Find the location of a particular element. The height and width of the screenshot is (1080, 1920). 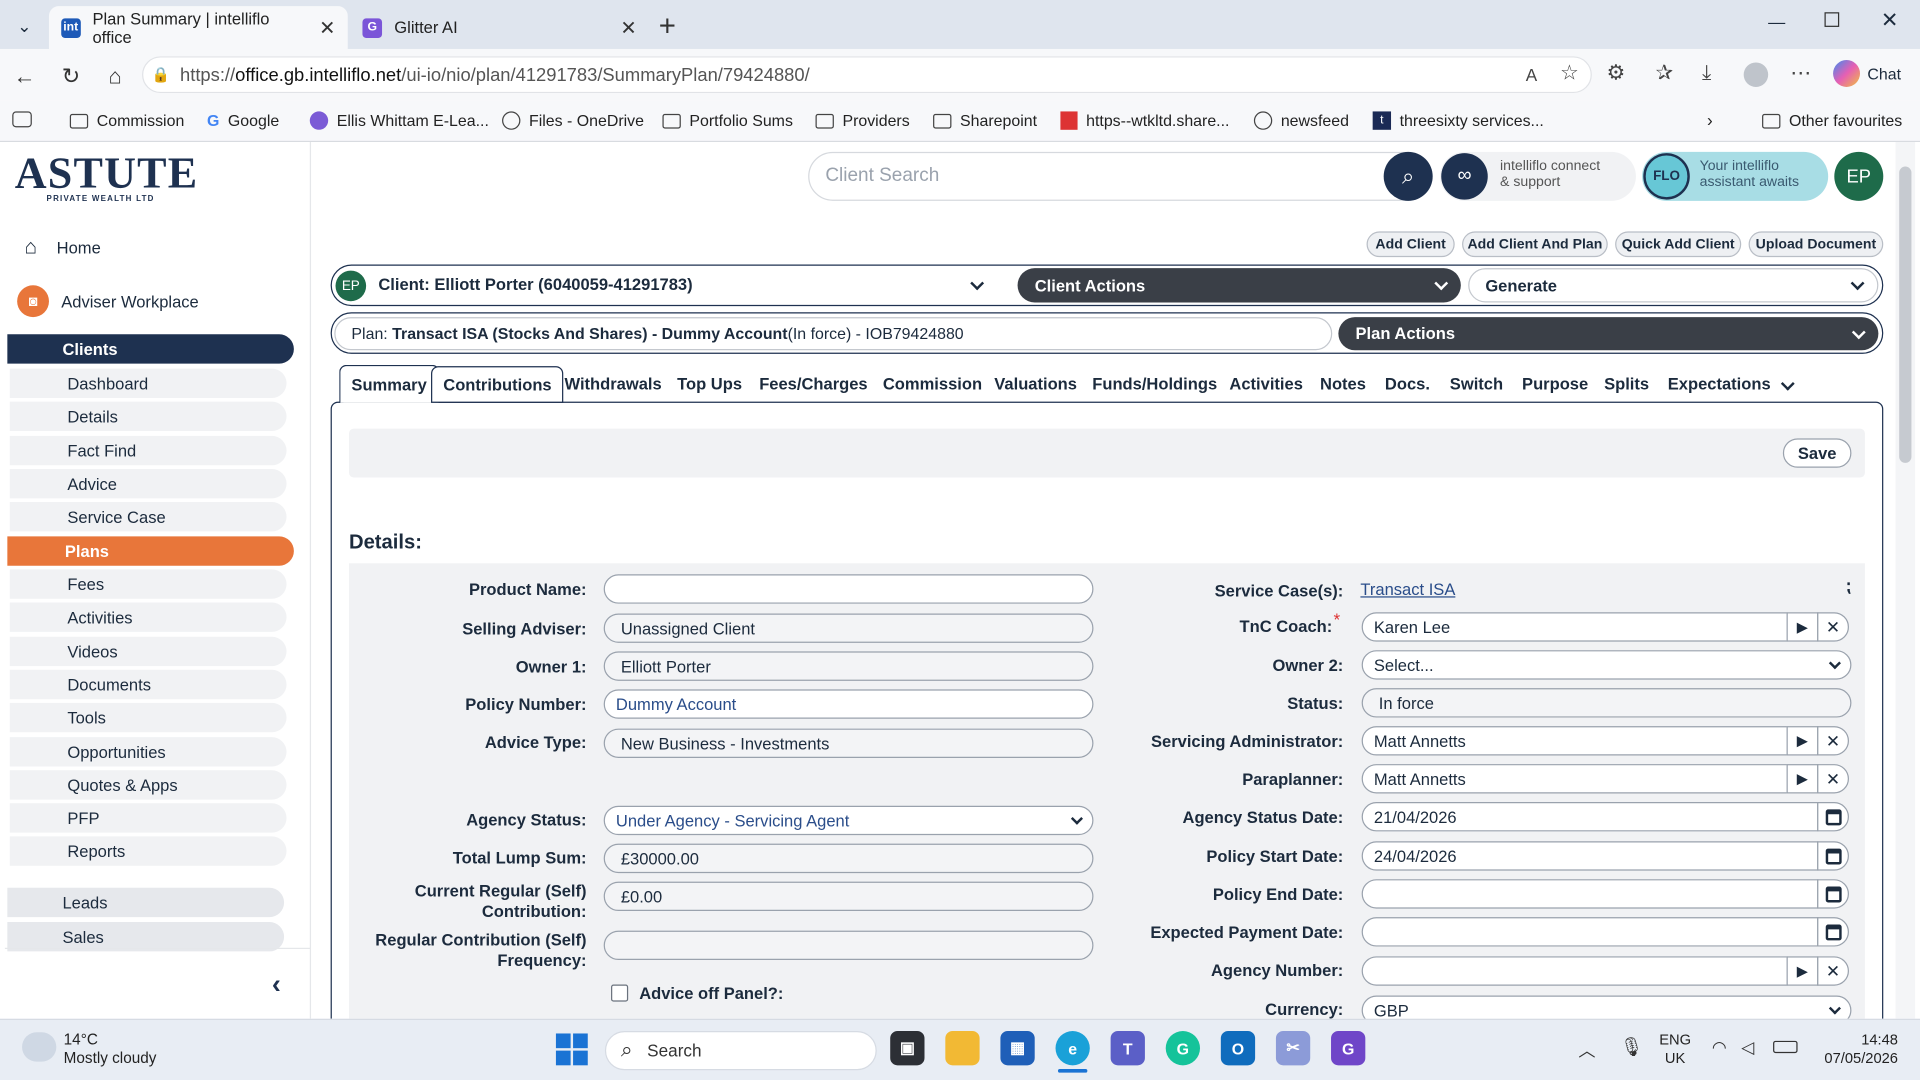

taskbar-search: ⌕ Search is located at coordinates (740, 1051).